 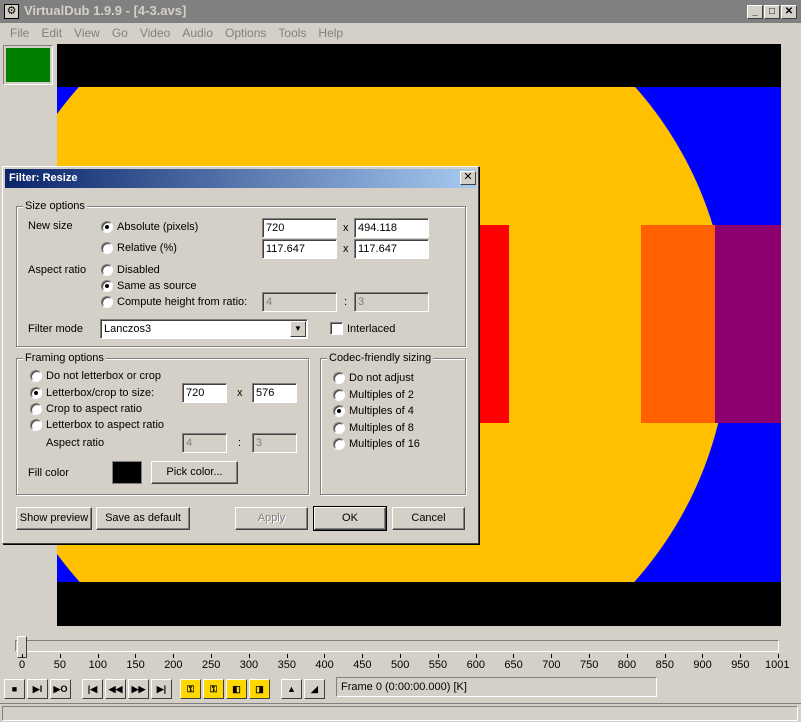 I want to click on dialog-close-button: ✕, so click(x=468, y=178).